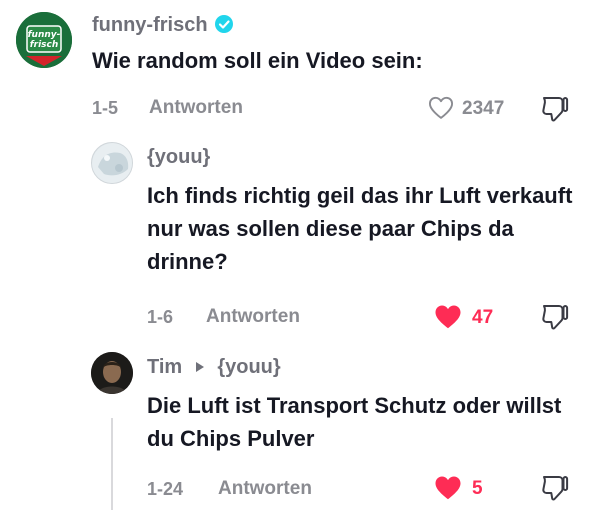 This screenshot has height=524, width=596. What do you see at coordinates (467, 489) in the screenshot?
I see `like-button: 5` at bounding box center [467, 489].